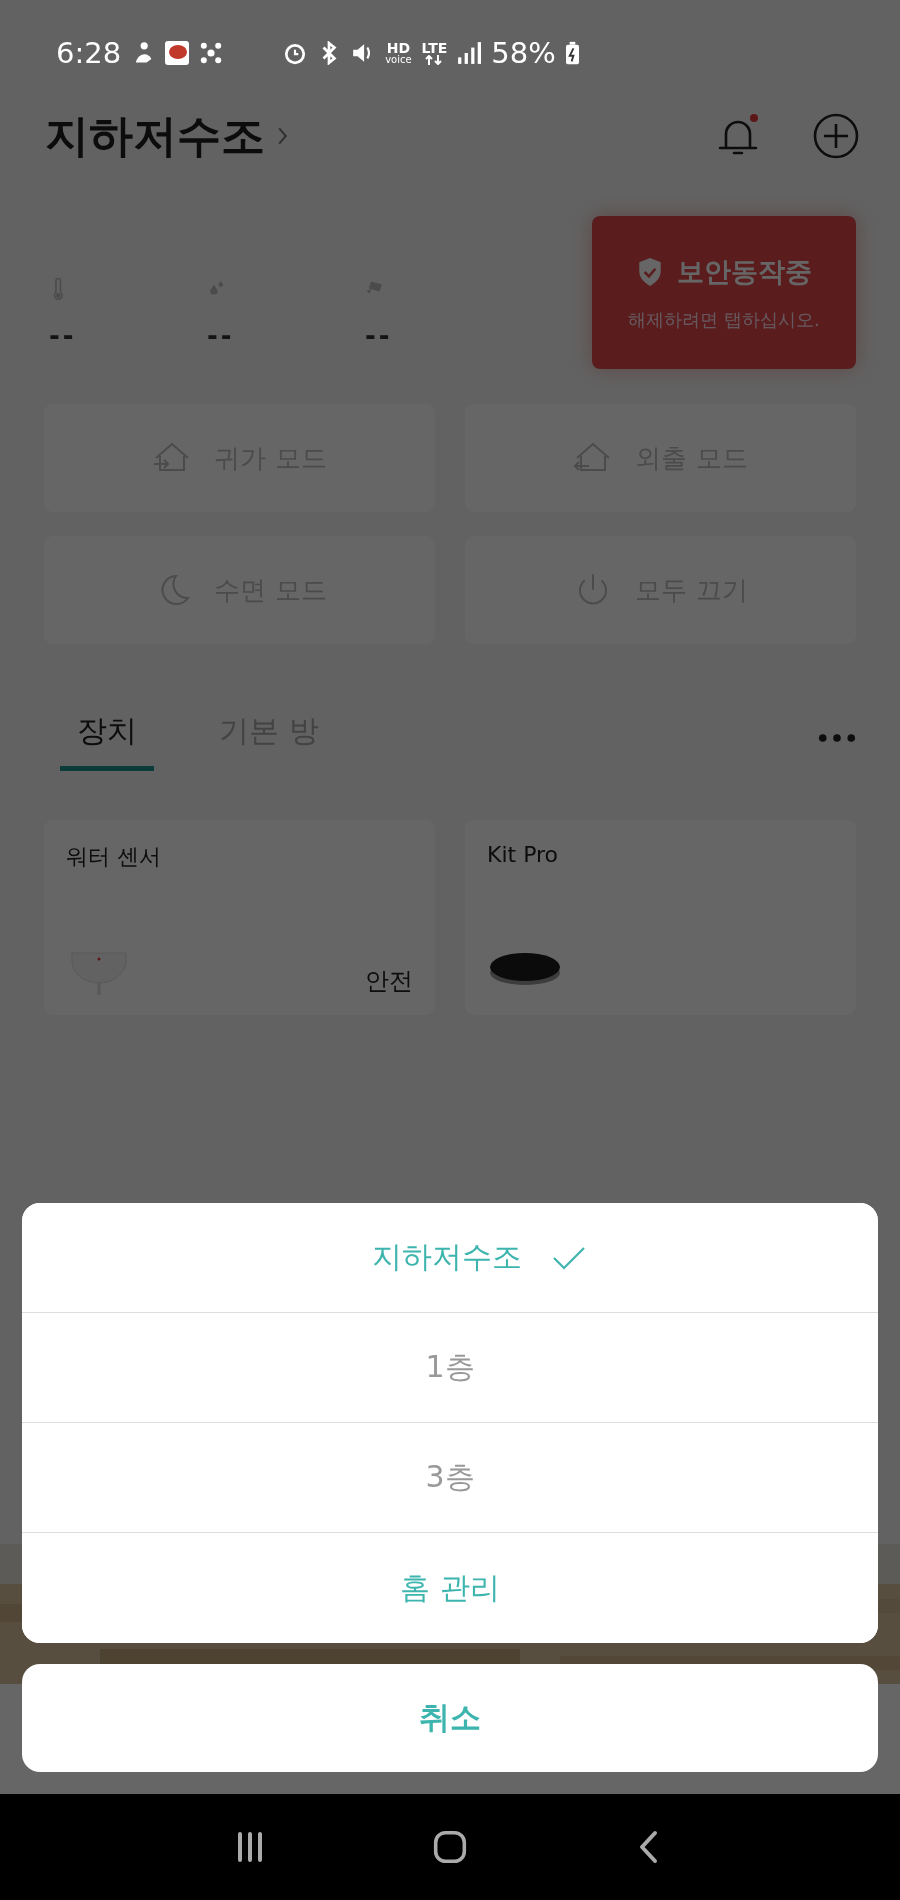 The image size is (900, 1900). I want to click on battery-percent: 58%, so click(523, 53).